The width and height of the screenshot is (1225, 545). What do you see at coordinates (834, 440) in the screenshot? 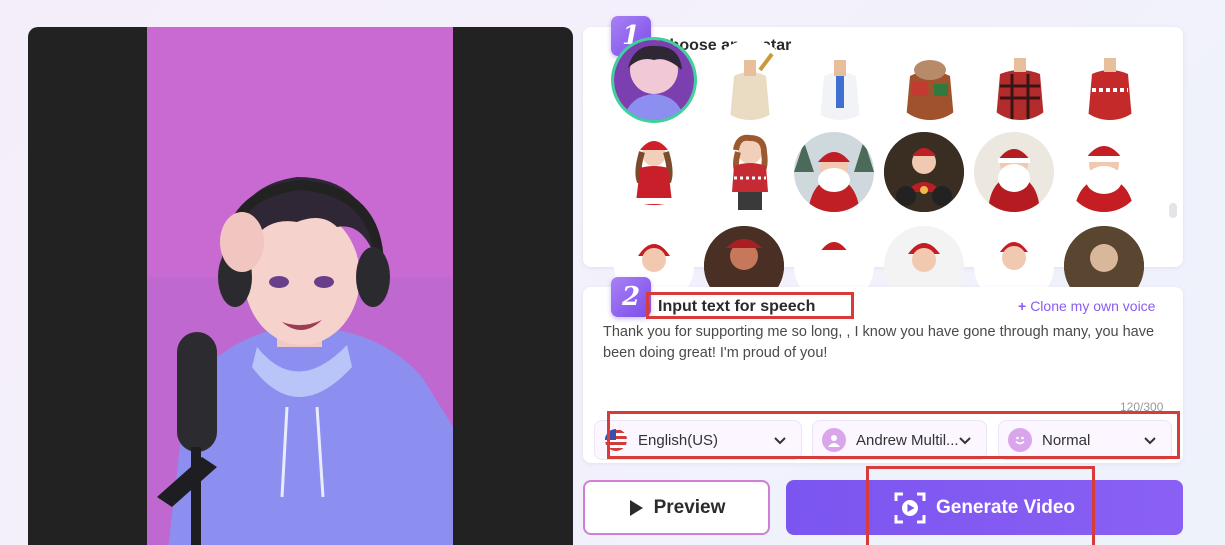
I see `person-icon` at bounding box center [834, 440].